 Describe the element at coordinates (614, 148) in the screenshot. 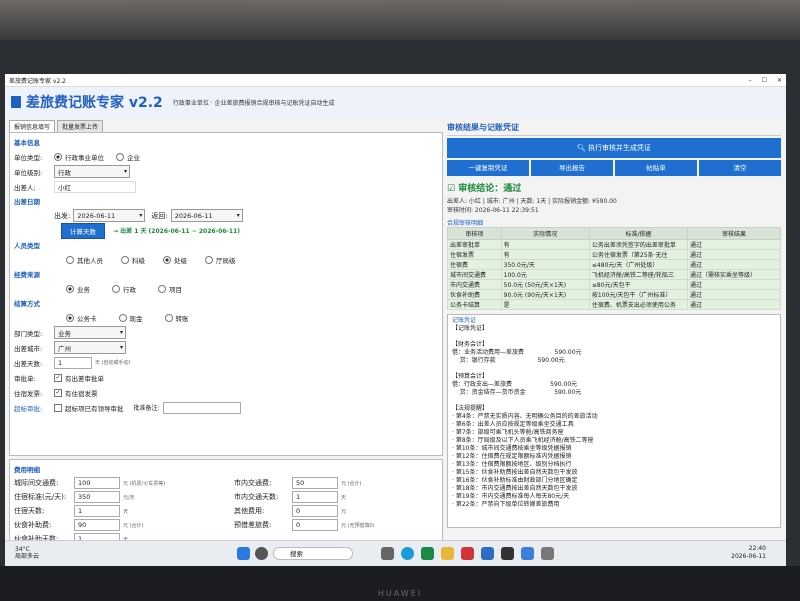

I see `execute-review-button: 🔍︎ 执行审核并生成凭证` at that location.